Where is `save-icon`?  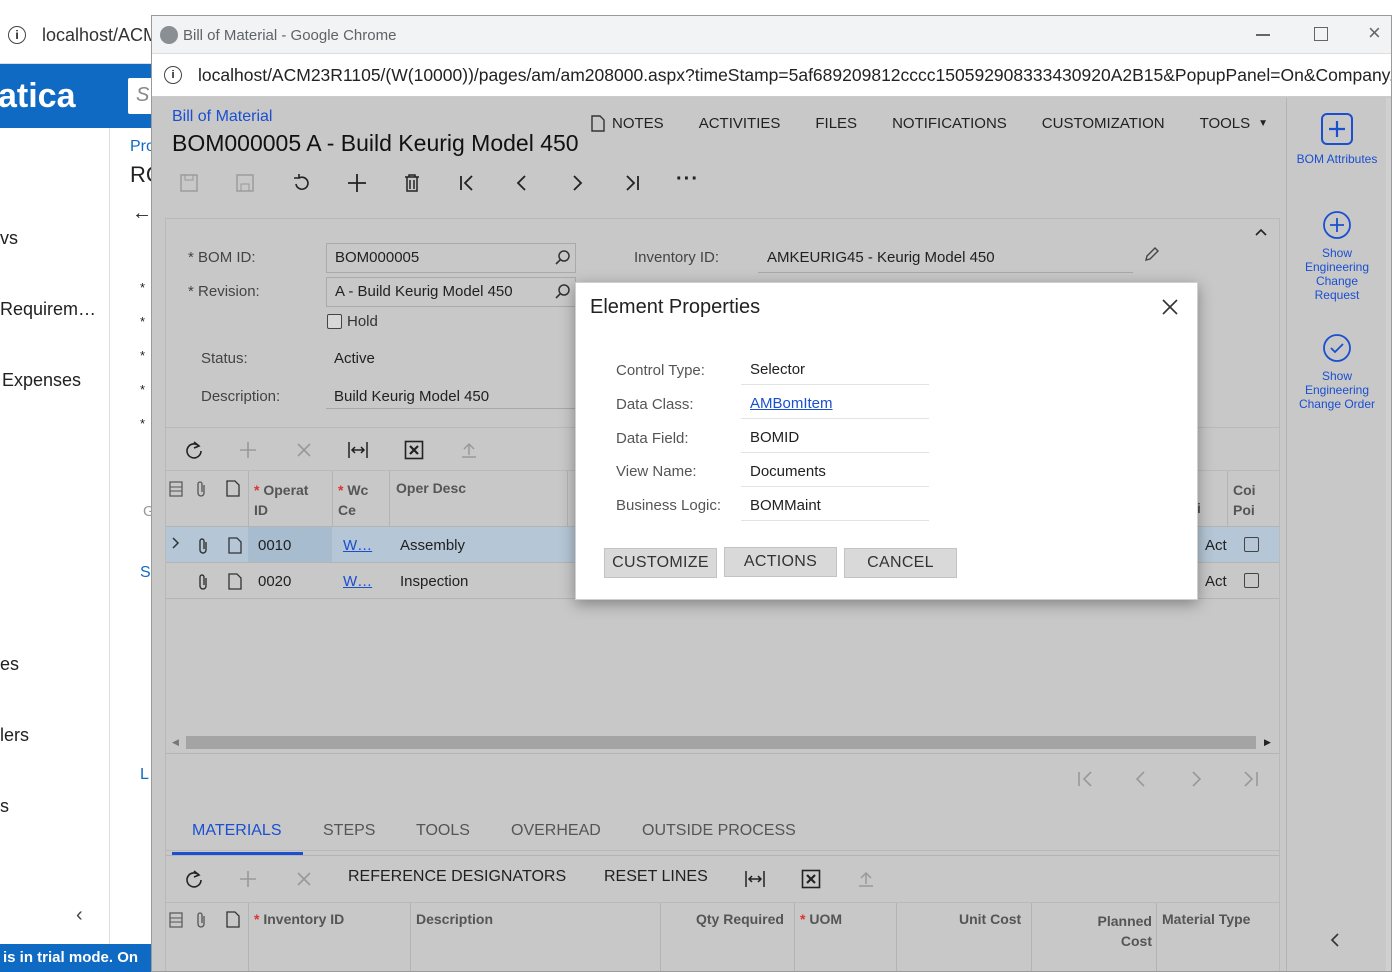
save-icon is located at coordinates (245, 183).